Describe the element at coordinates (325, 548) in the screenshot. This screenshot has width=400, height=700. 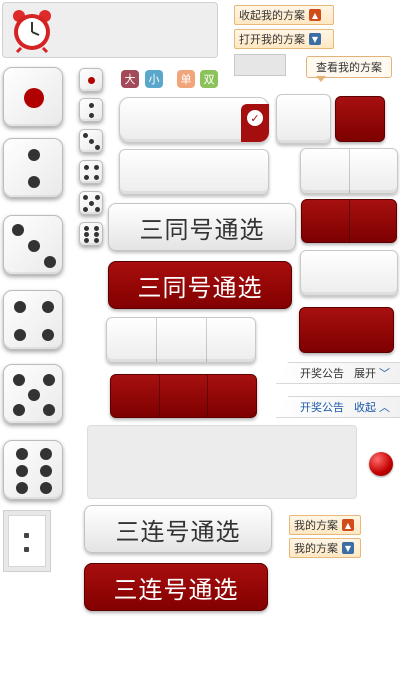
I see `my-plan-down-button: 我的方案 ▼` at that location.